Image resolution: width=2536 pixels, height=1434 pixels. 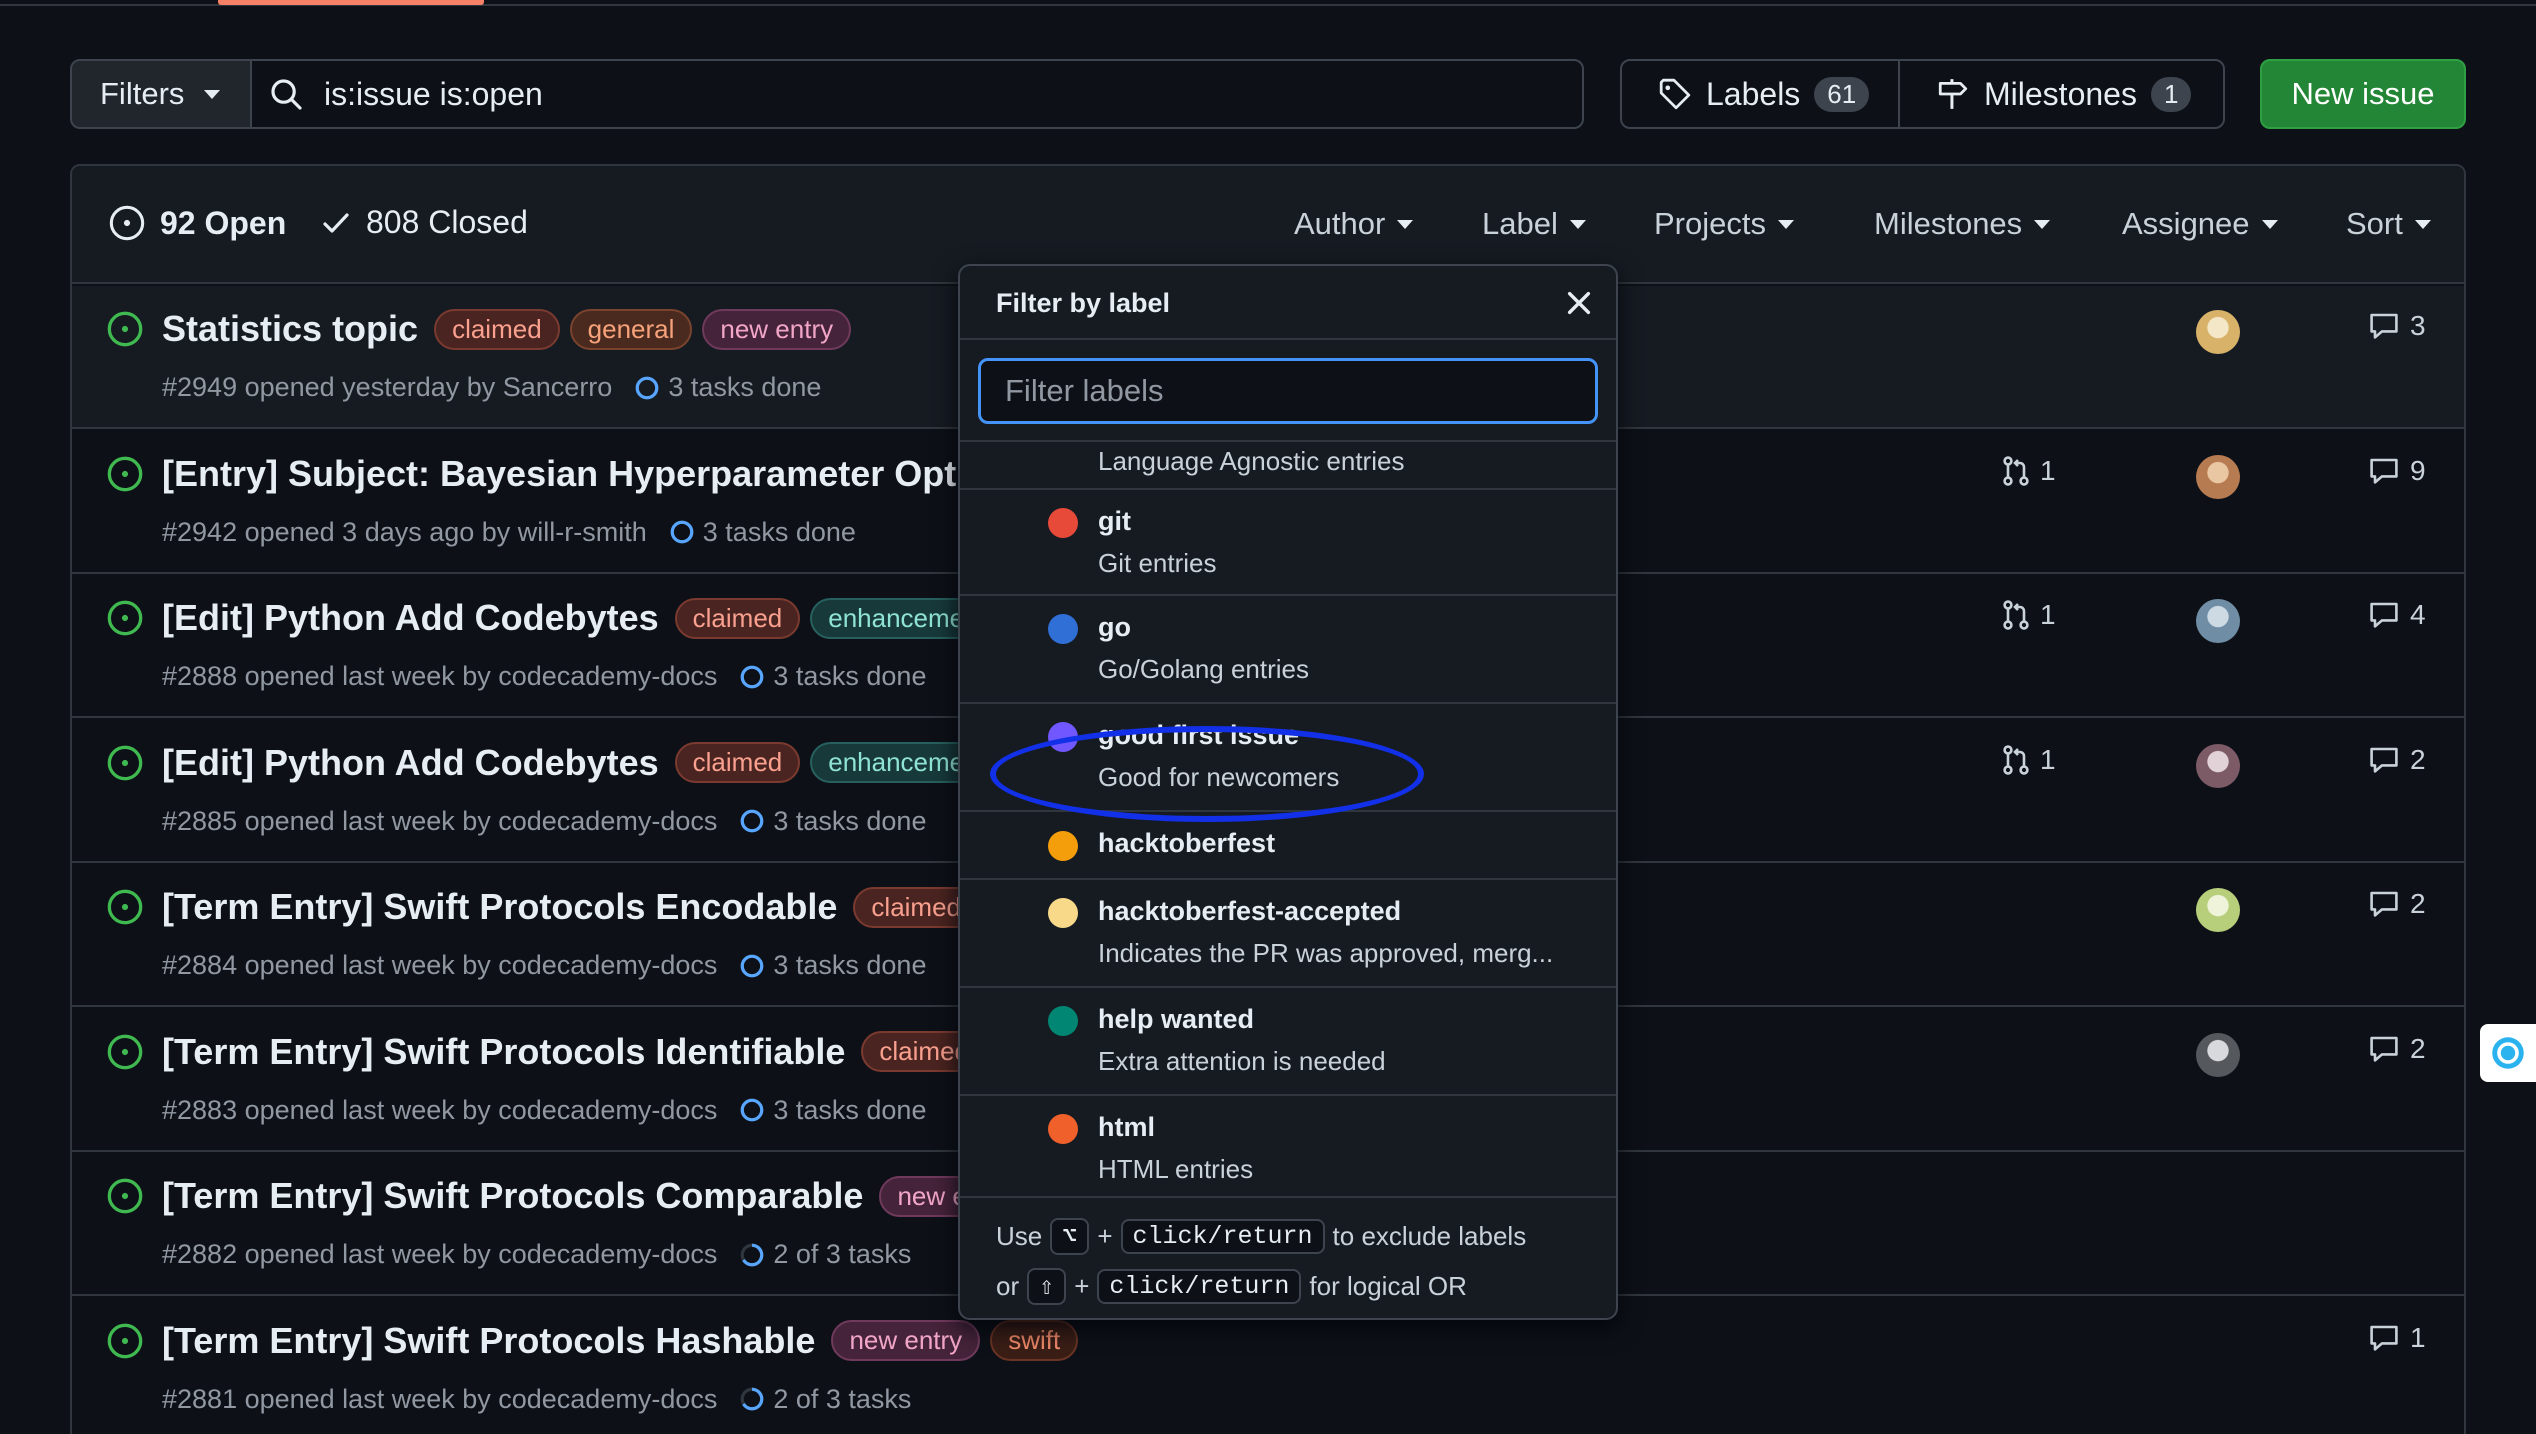 I want to click on sort-filter: Sort, so click(x=2388, y=224).